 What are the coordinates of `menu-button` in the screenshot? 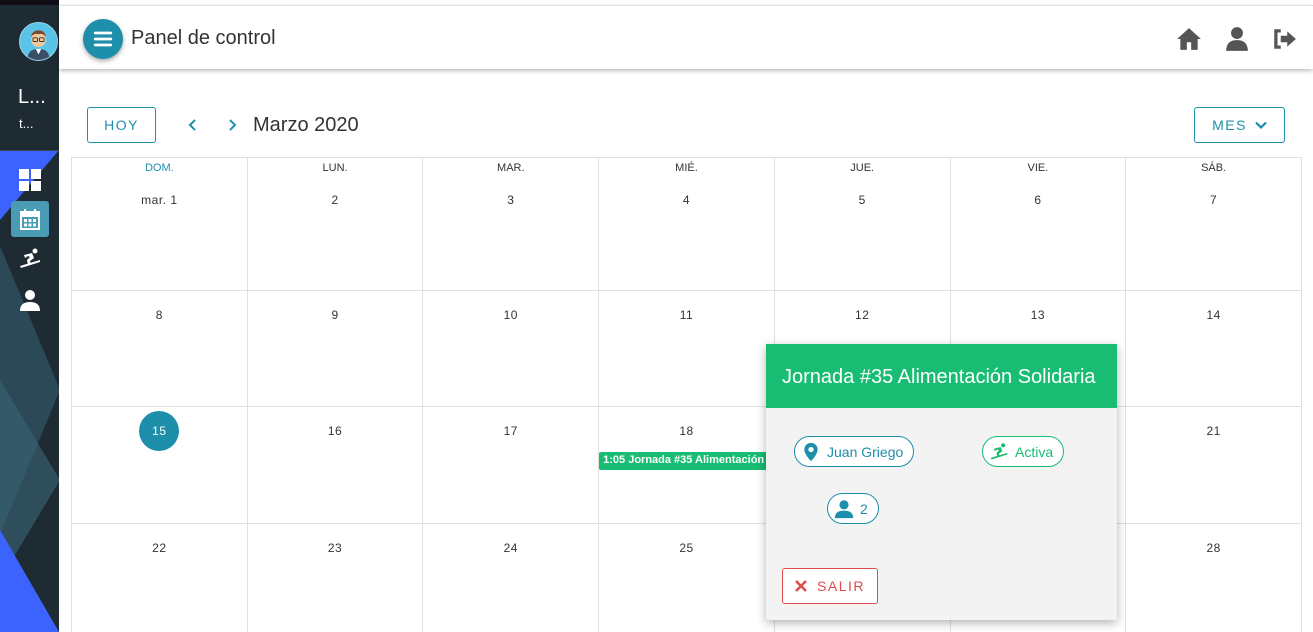 It's located at (103, 39).